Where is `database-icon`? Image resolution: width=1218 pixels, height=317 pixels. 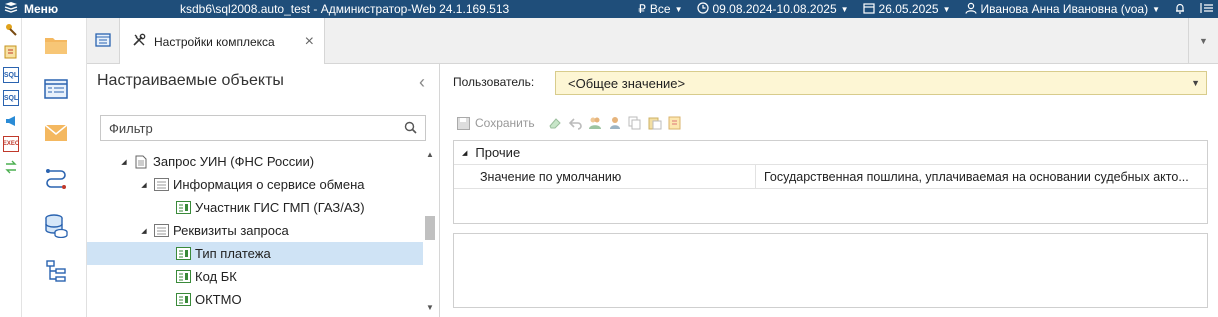
database-icon is located at coordinates (56, 226).